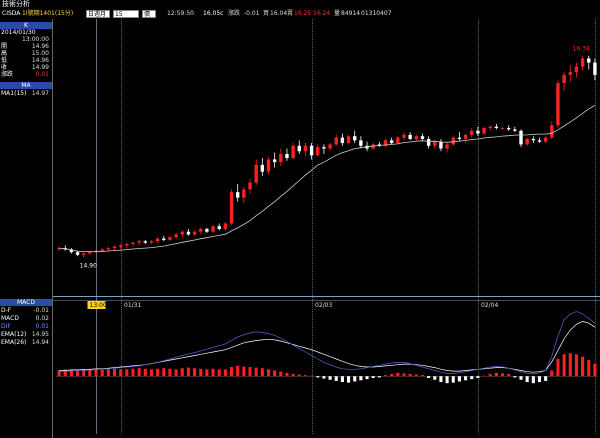 This screenshot has width=600, height=438. Describe the element at coordinates (40, 334) in the screenshot. I see `macd-row-value: 14.95` at that location.